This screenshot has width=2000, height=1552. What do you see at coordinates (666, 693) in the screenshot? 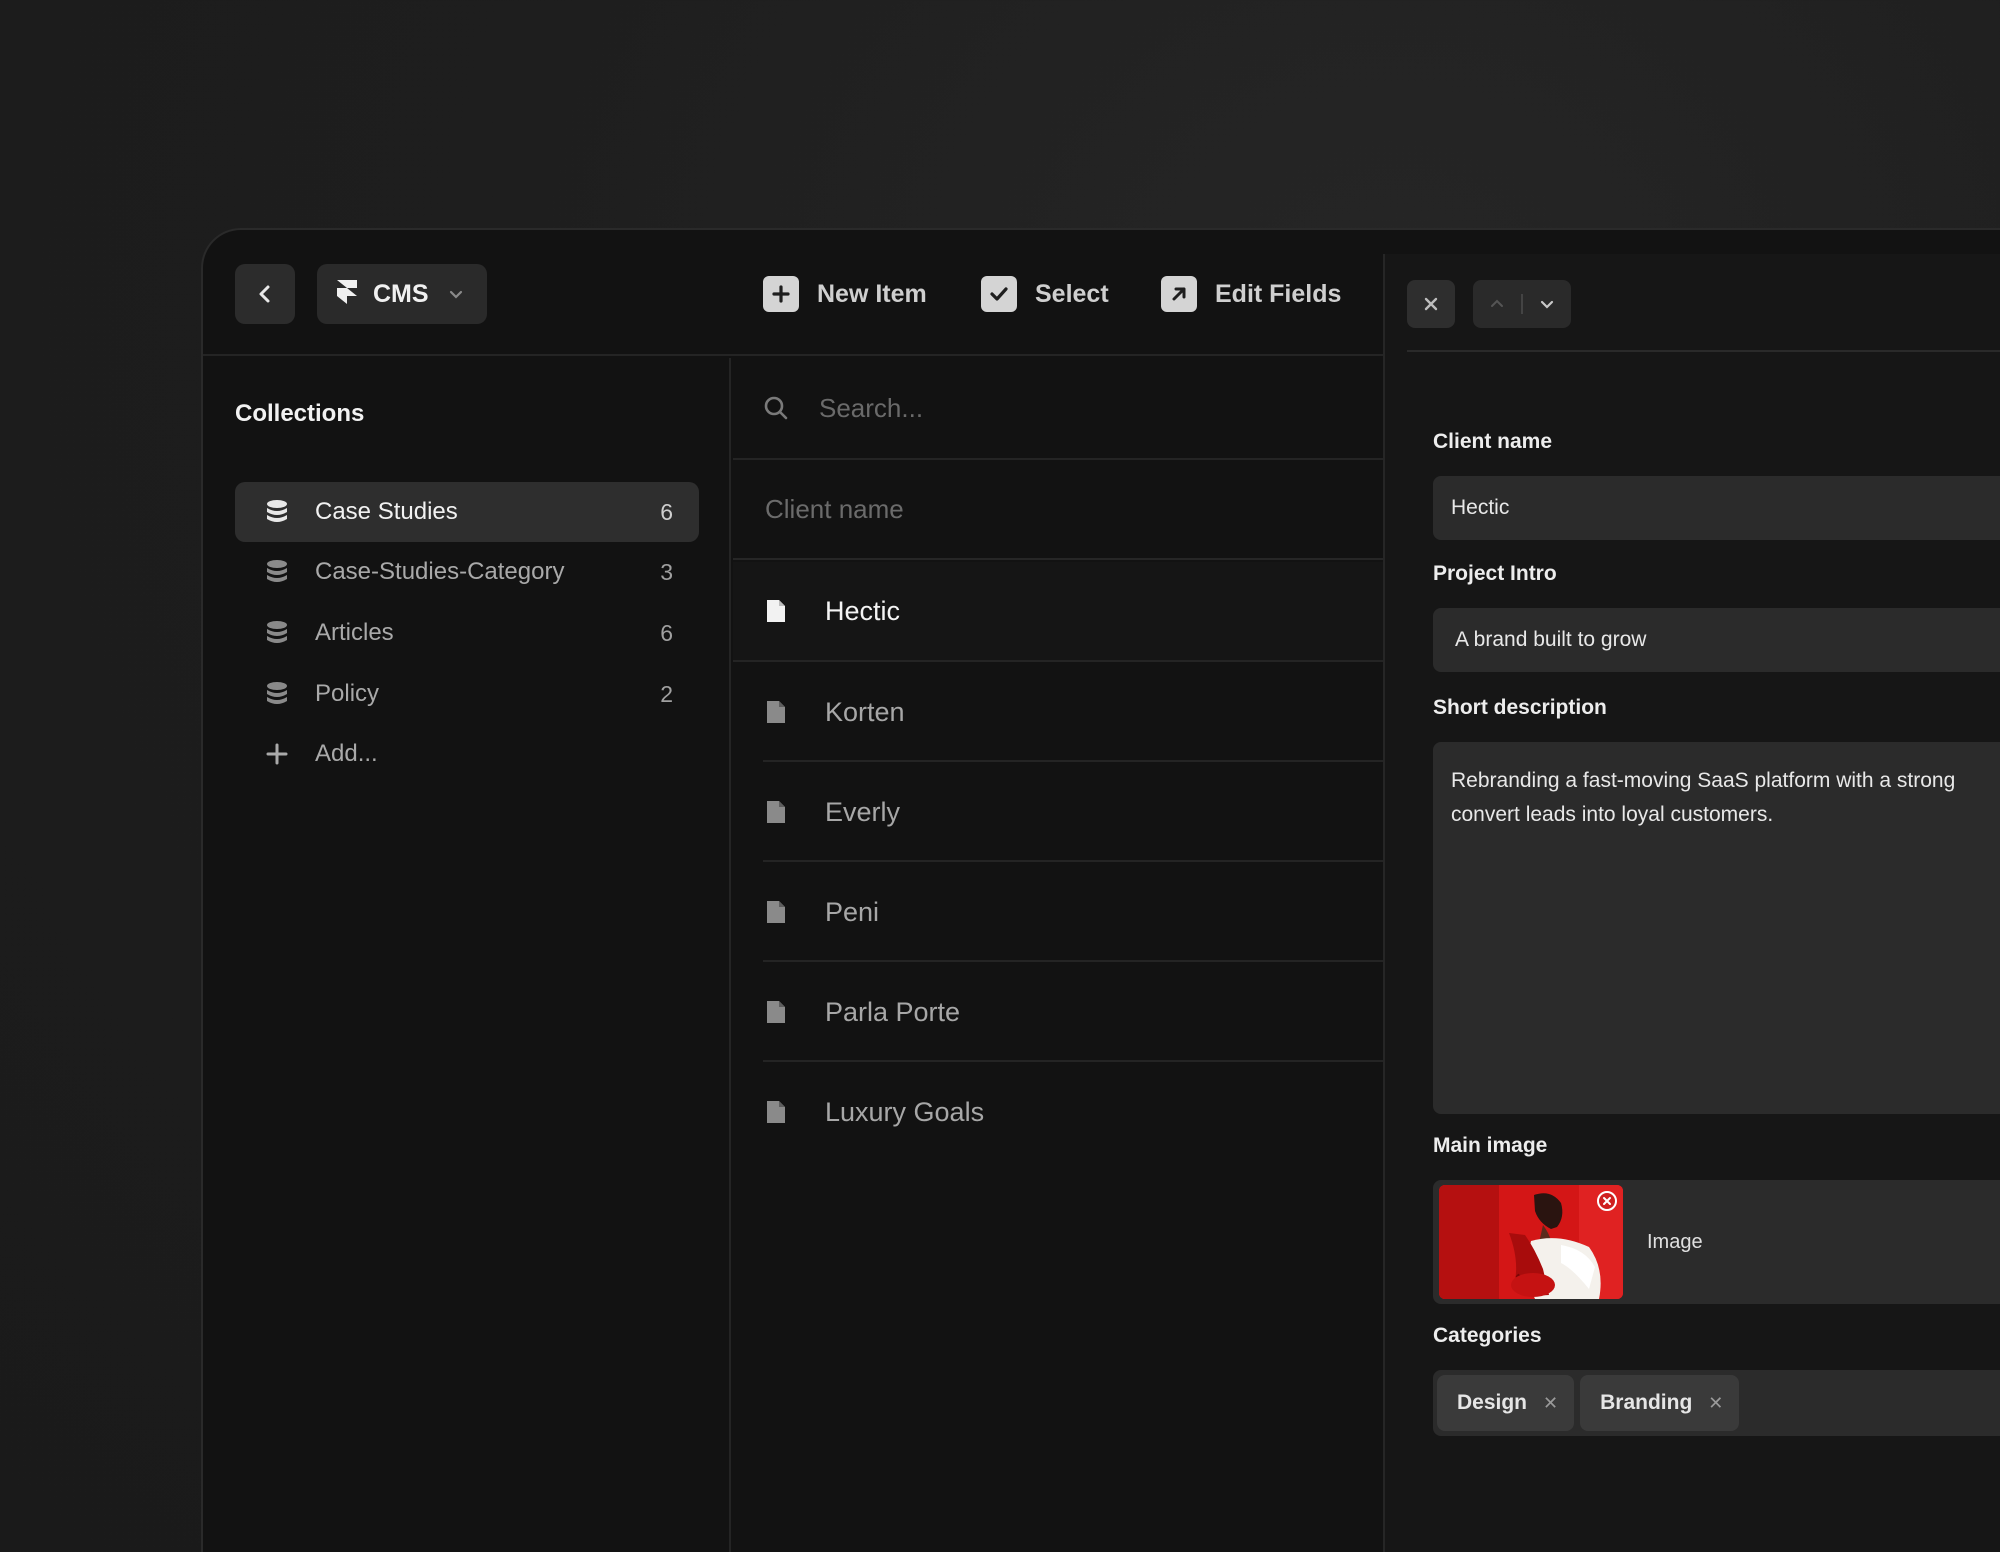
I see `sidebar-item-count: 2` at bounding box center [666, 693].